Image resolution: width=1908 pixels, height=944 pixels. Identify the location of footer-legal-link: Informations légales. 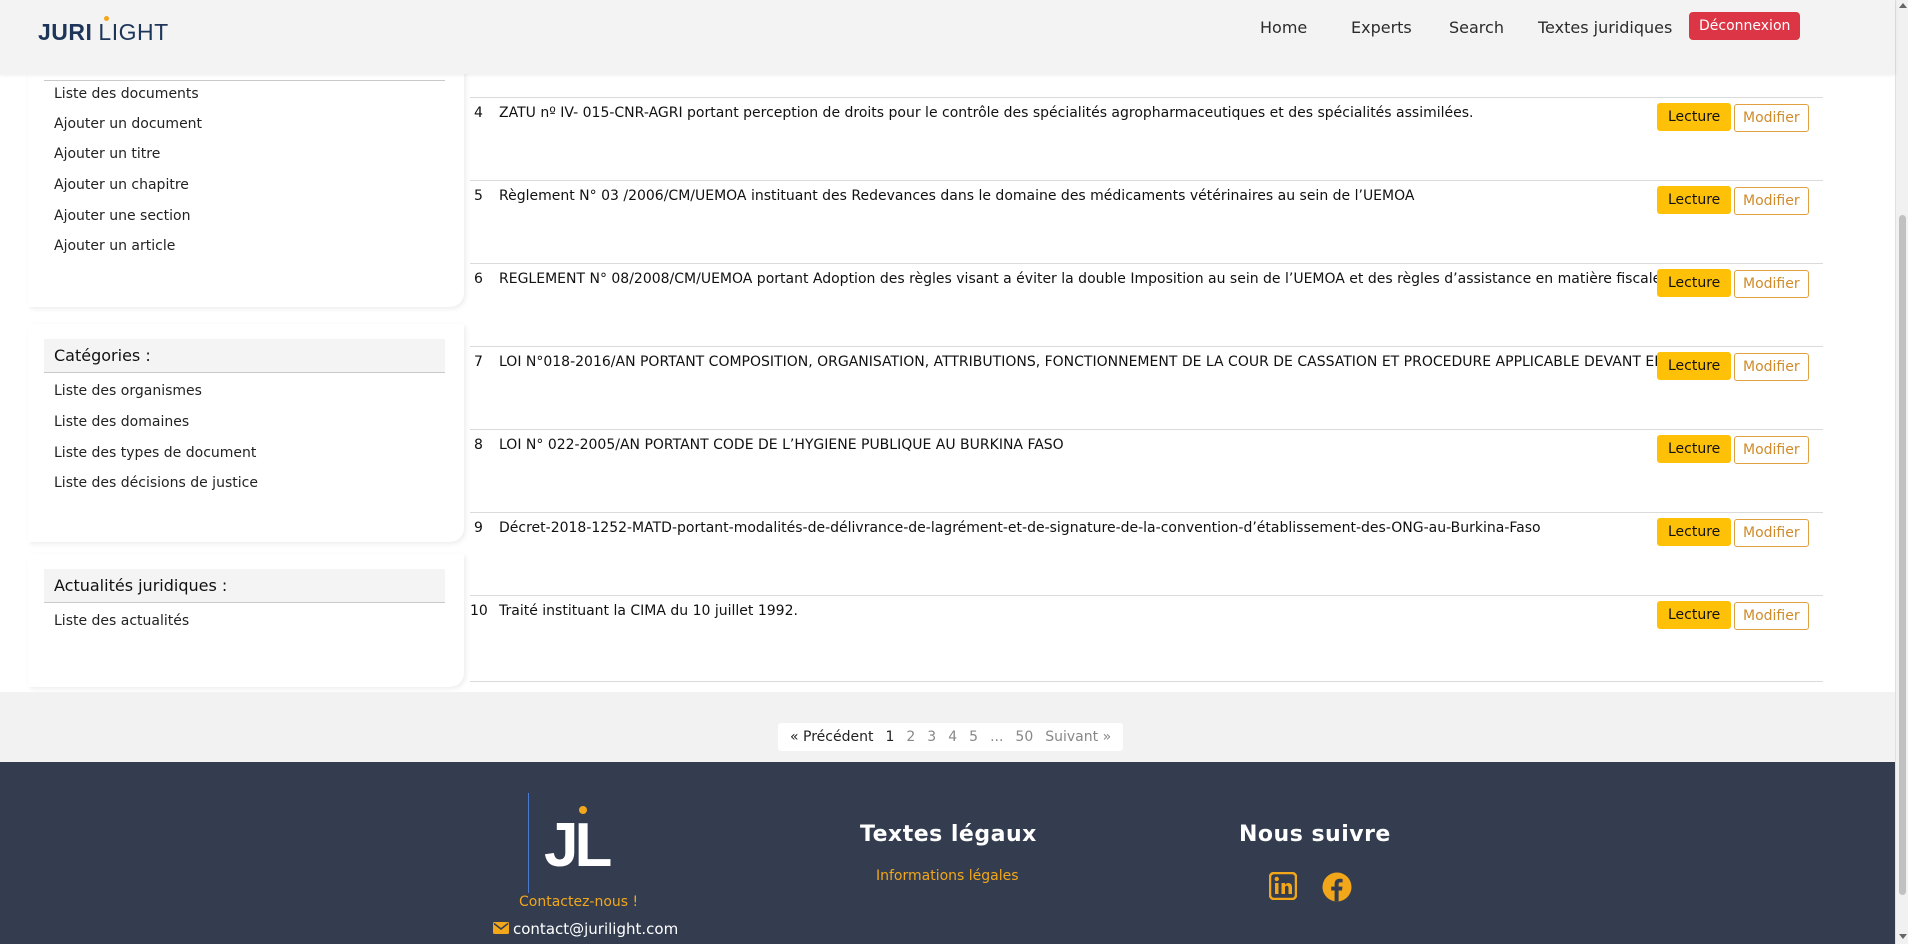
(947, 876).